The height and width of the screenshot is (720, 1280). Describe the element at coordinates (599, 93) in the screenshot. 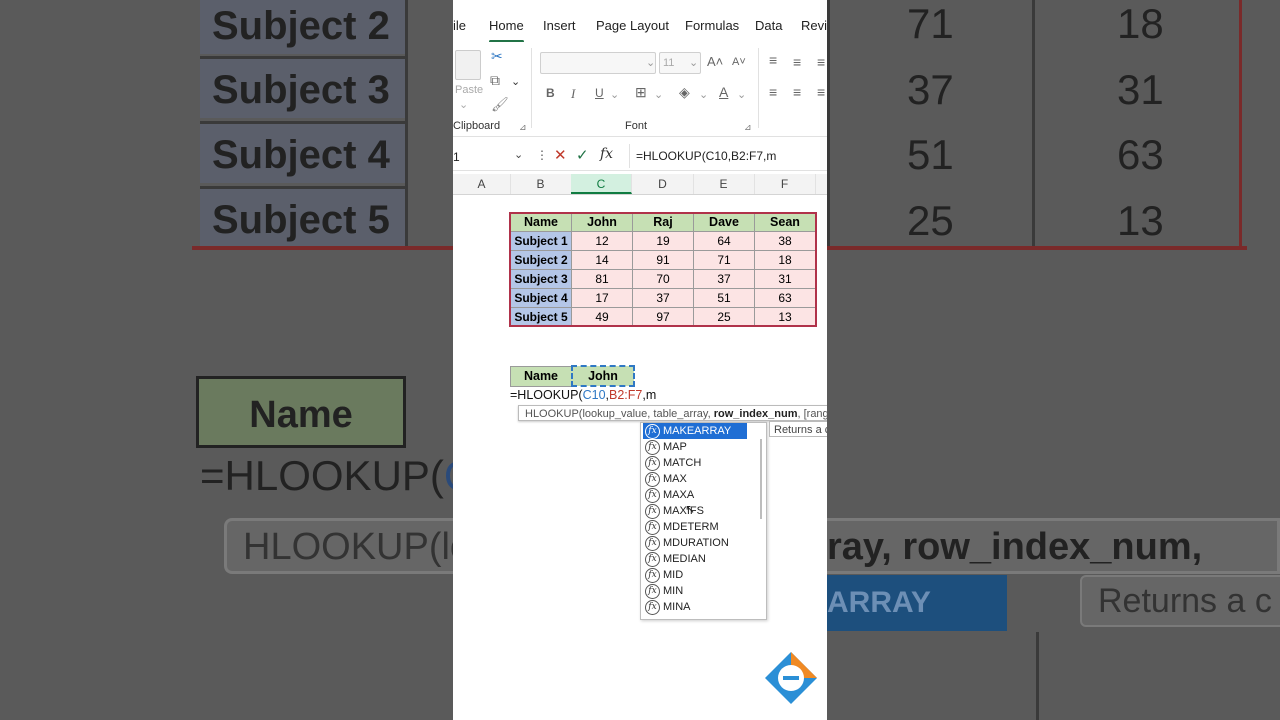

I see `underline-button: U` at that location.